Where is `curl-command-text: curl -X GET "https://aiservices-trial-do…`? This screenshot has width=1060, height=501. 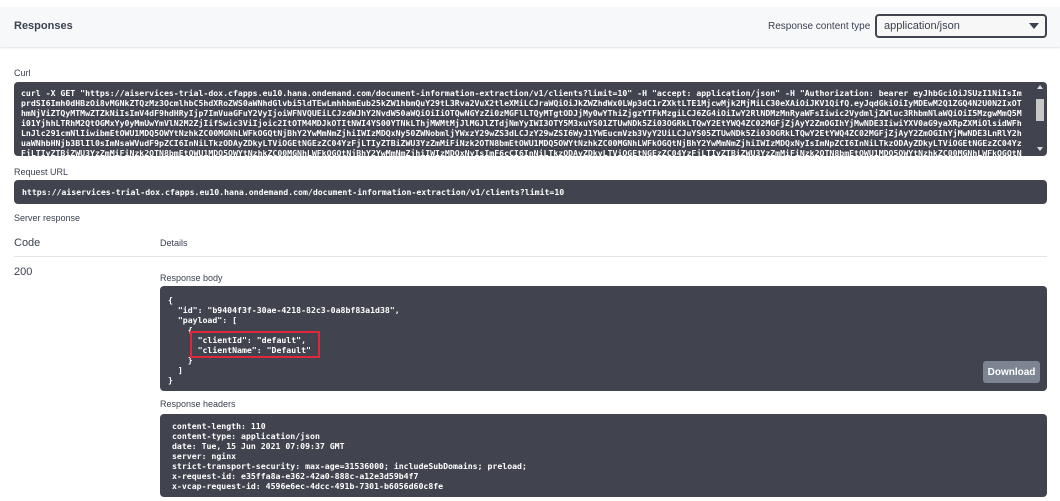
curl-command-text: curl -X GET "https://aiservices-trial-do… is located at coordinates (523, 122).